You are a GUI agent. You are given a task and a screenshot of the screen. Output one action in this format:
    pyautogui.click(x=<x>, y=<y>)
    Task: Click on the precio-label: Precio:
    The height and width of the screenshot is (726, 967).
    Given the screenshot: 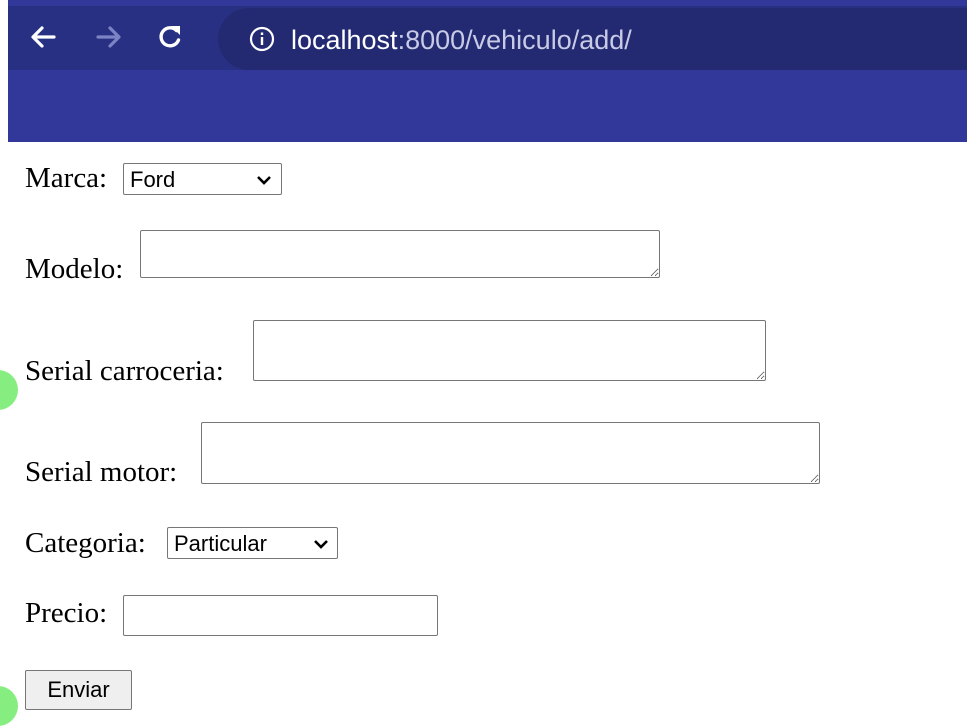 What is the action you would take?
    pyautogui.click(x=66, y=613)
    